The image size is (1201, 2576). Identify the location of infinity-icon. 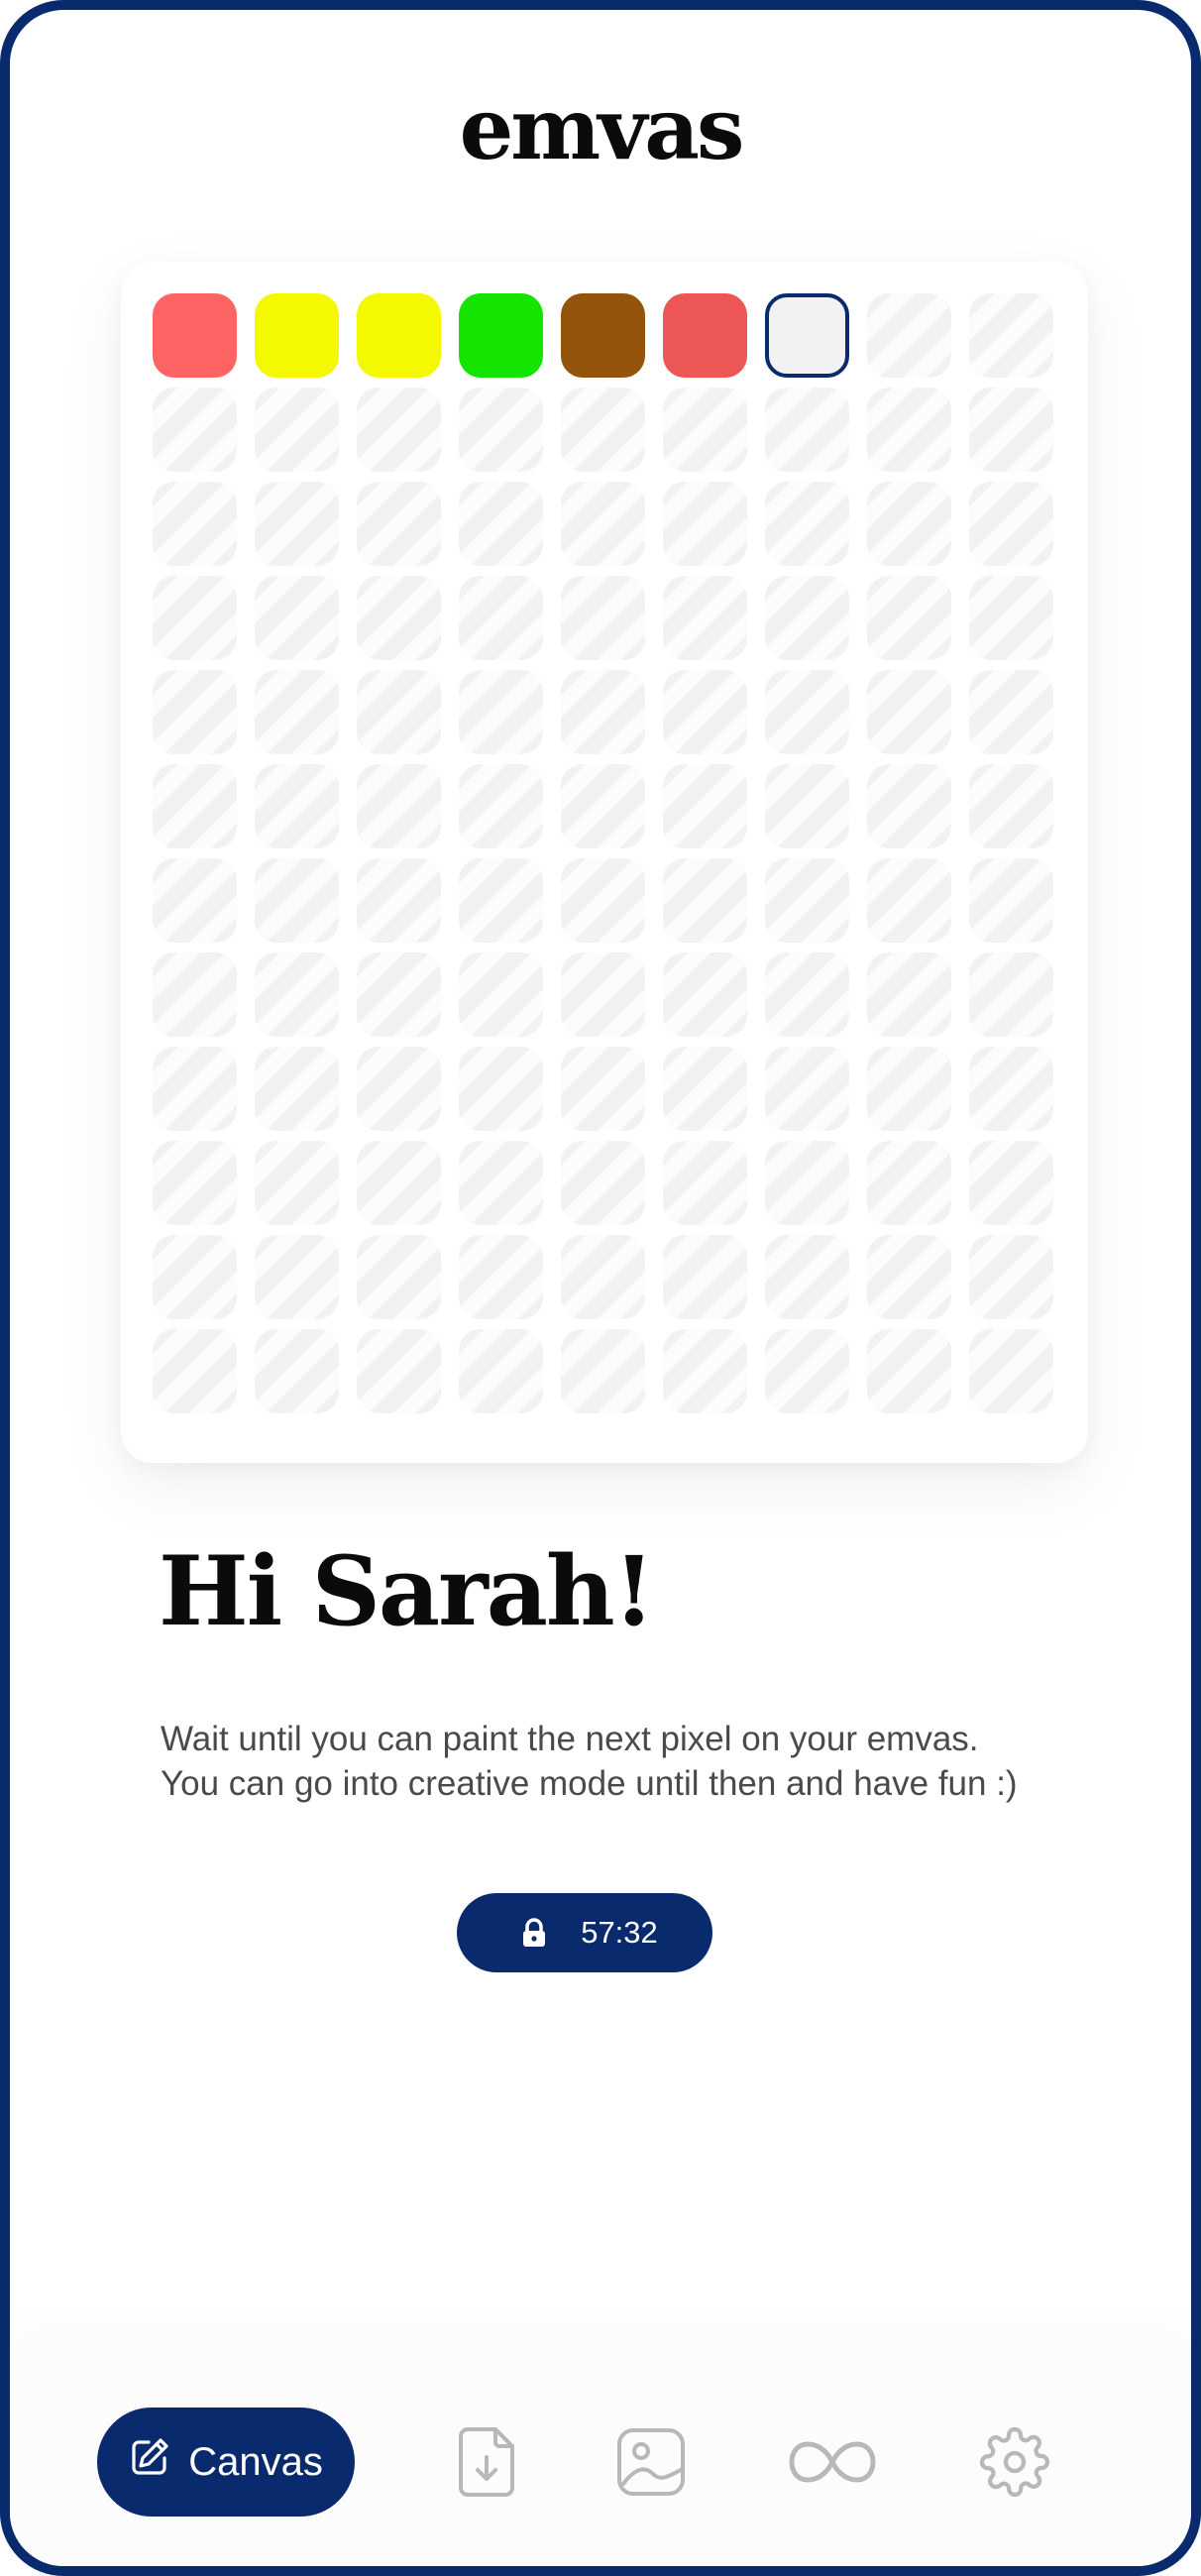
(832, 2462).